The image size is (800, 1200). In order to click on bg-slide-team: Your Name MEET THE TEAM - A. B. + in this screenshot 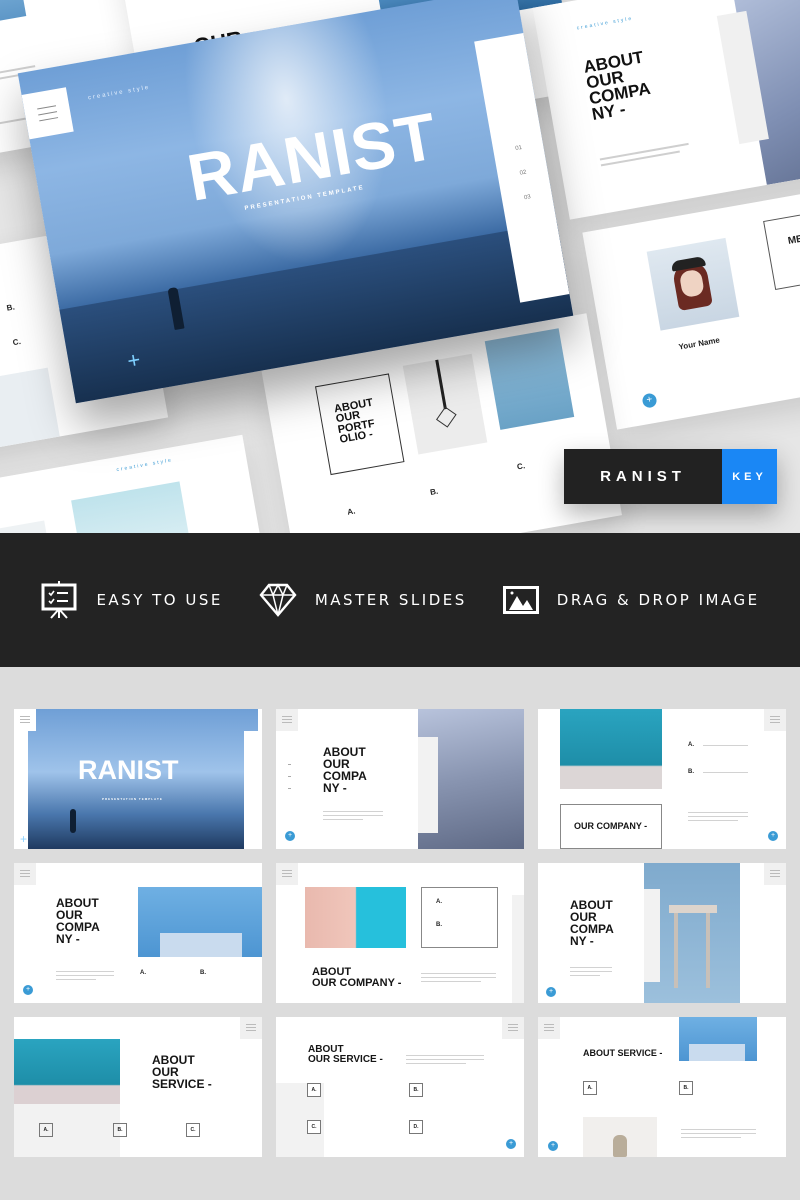, I will do `click(691, 302)`.